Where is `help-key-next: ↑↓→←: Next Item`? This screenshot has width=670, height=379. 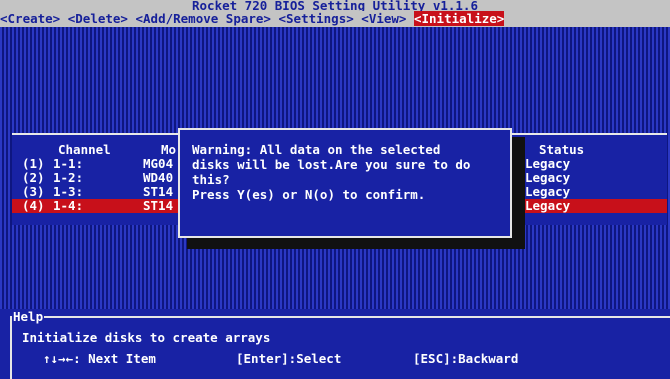
help-key-next: ↑↓→←: Next Item is located at coordinates (99, 358).